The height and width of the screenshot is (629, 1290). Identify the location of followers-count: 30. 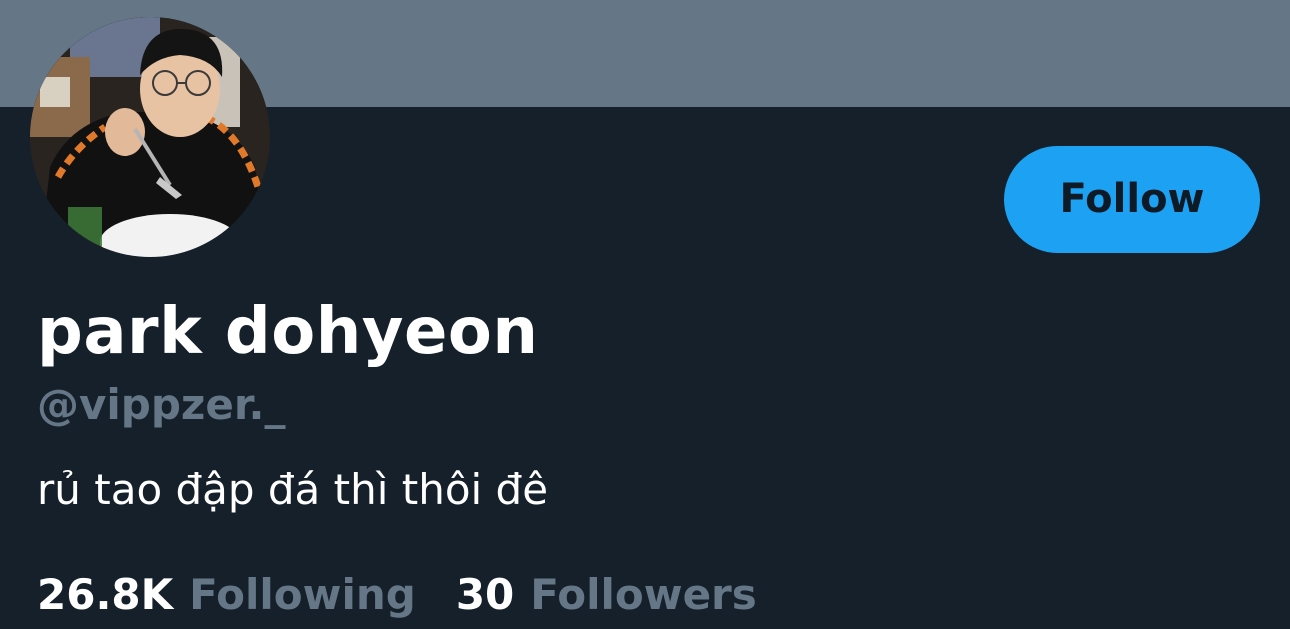
(485, 594).